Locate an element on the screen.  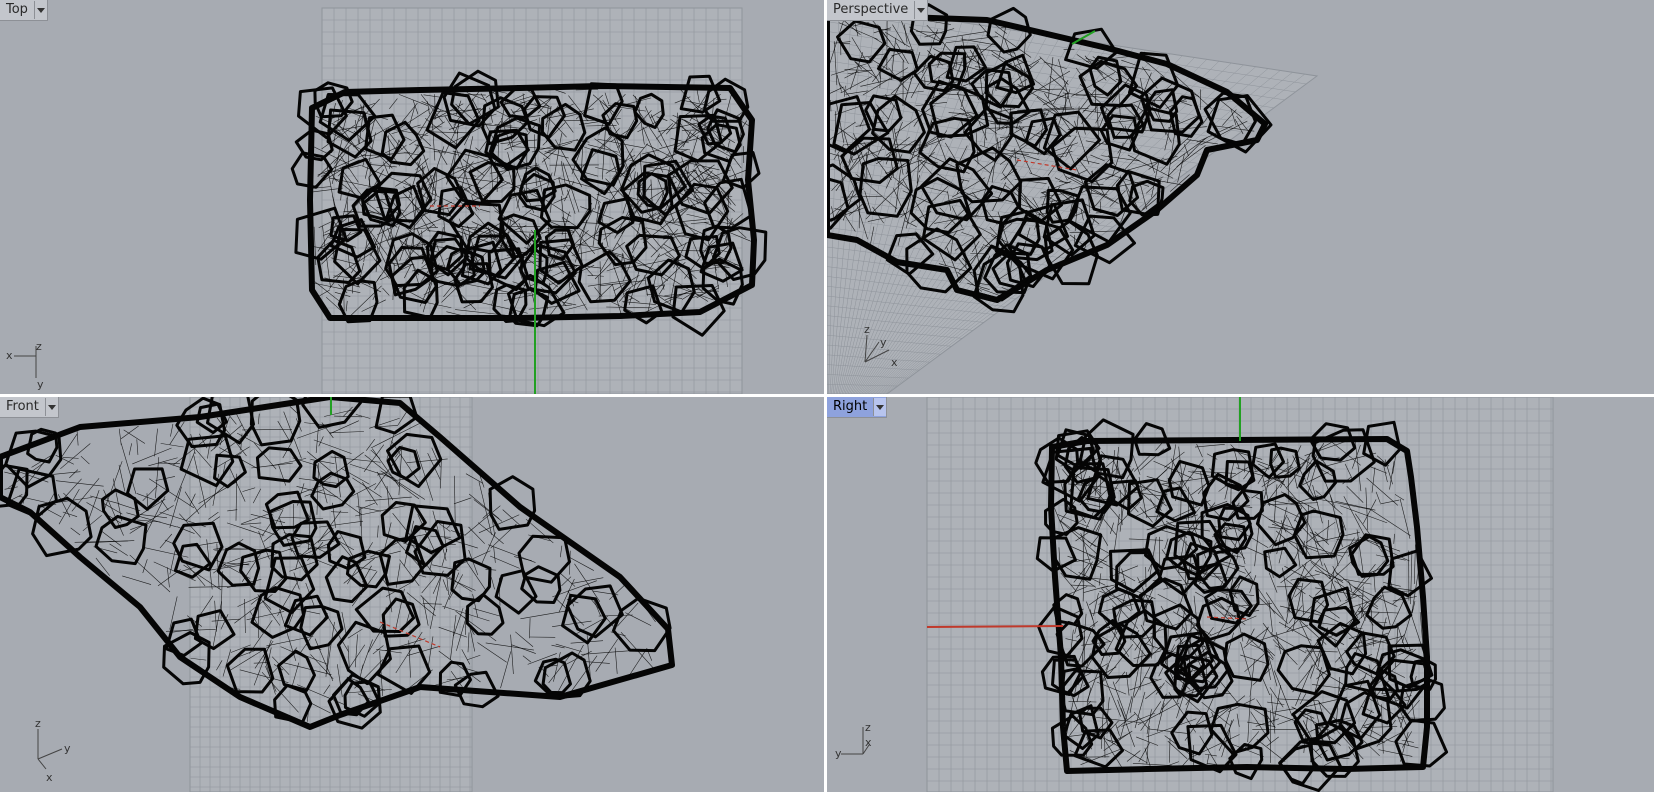
axis-triad: x z y is located at coordinates (25, 365).